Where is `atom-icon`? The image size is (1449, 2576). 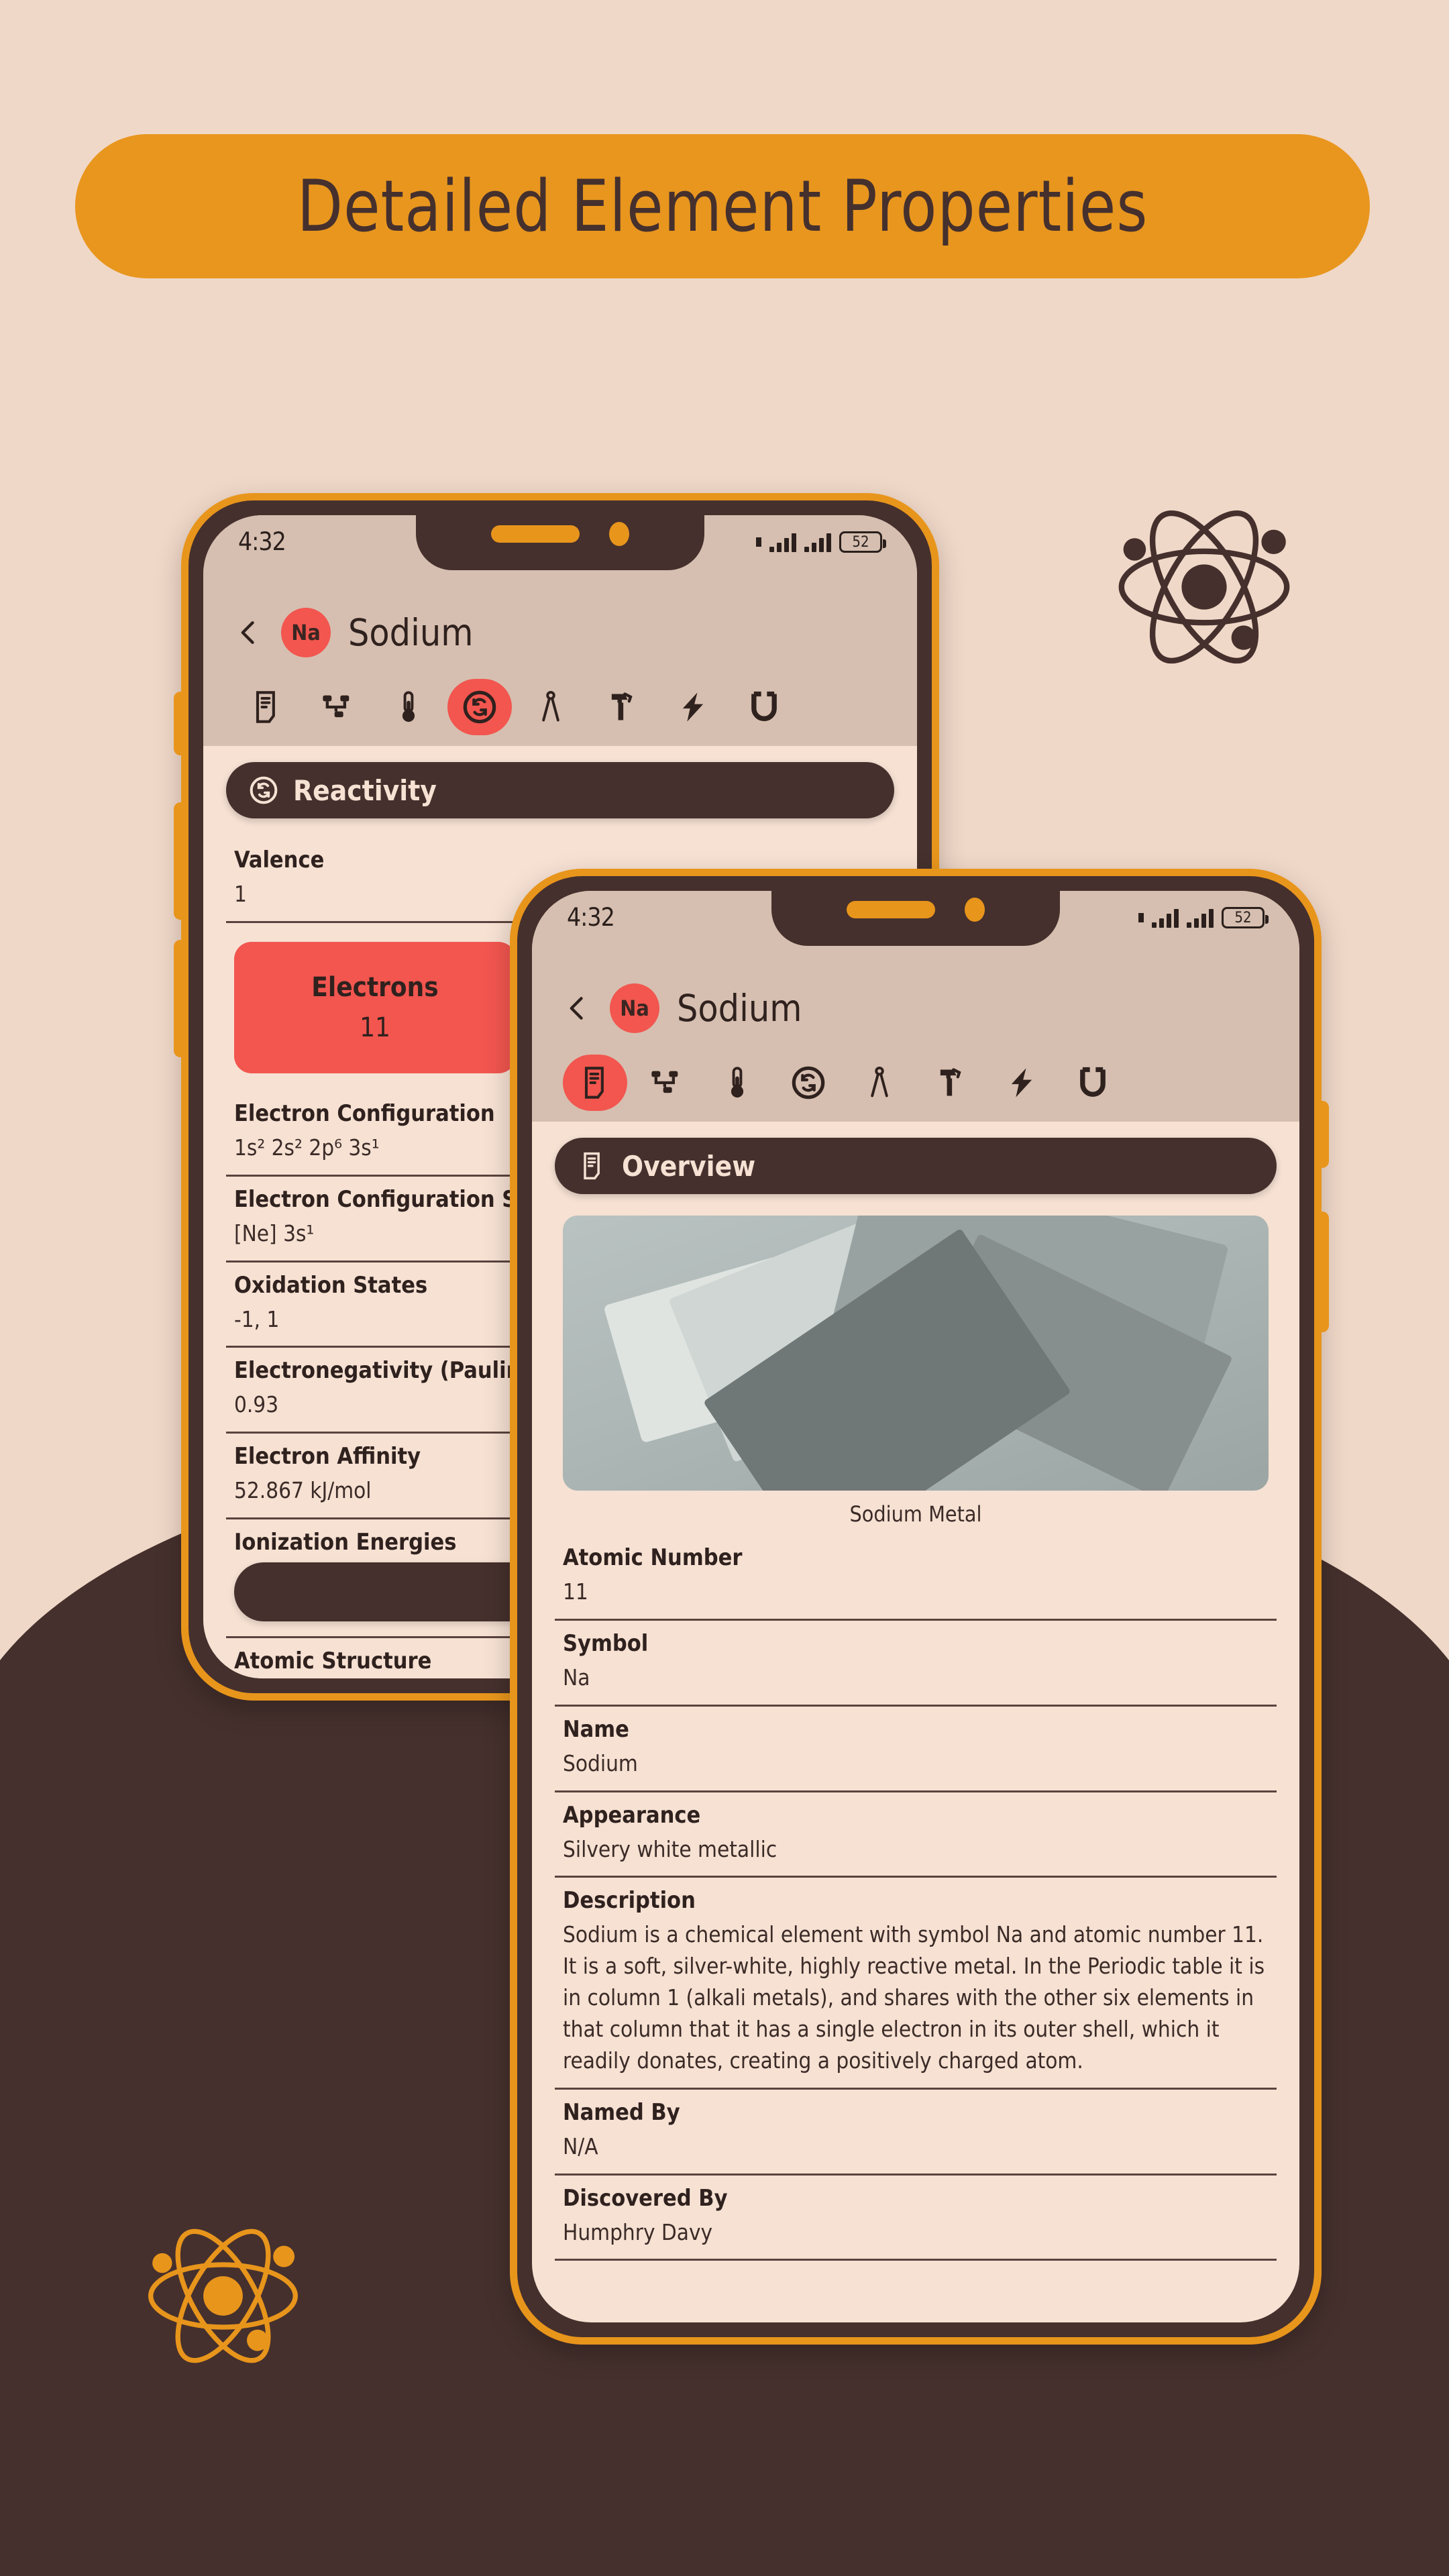 atom-icon is located at coordinates (223, 2296).